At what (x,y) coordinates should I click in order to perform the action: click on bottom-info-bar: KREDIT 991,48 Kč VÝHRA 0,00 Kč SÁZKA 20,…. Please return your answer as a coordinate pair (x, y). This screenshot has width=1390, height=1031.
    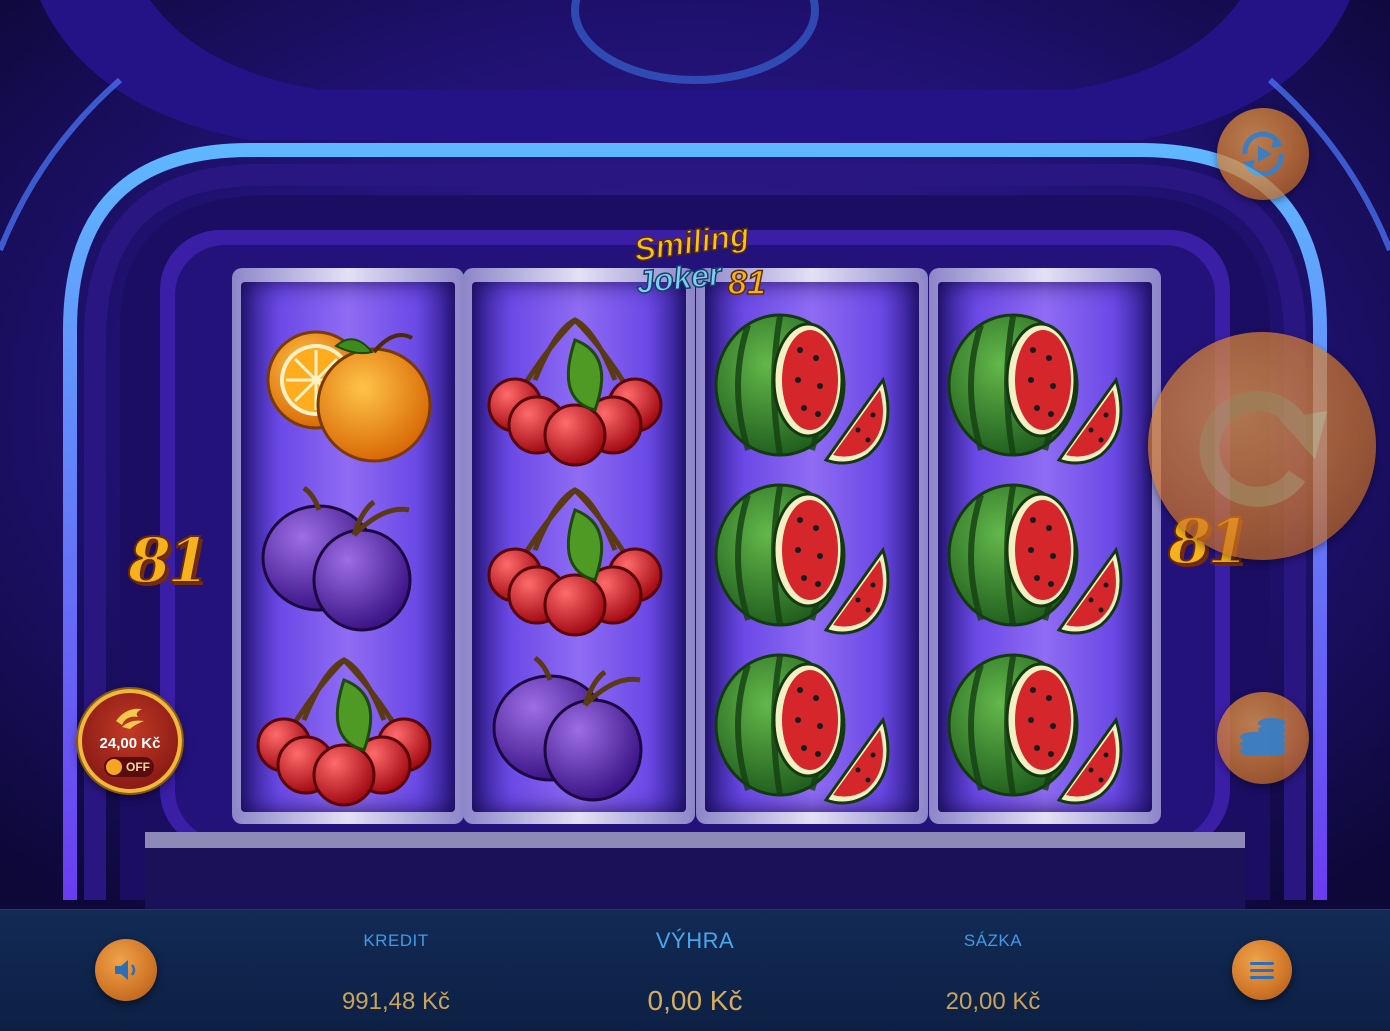
    Looking at the image, I should click on (695, 970).